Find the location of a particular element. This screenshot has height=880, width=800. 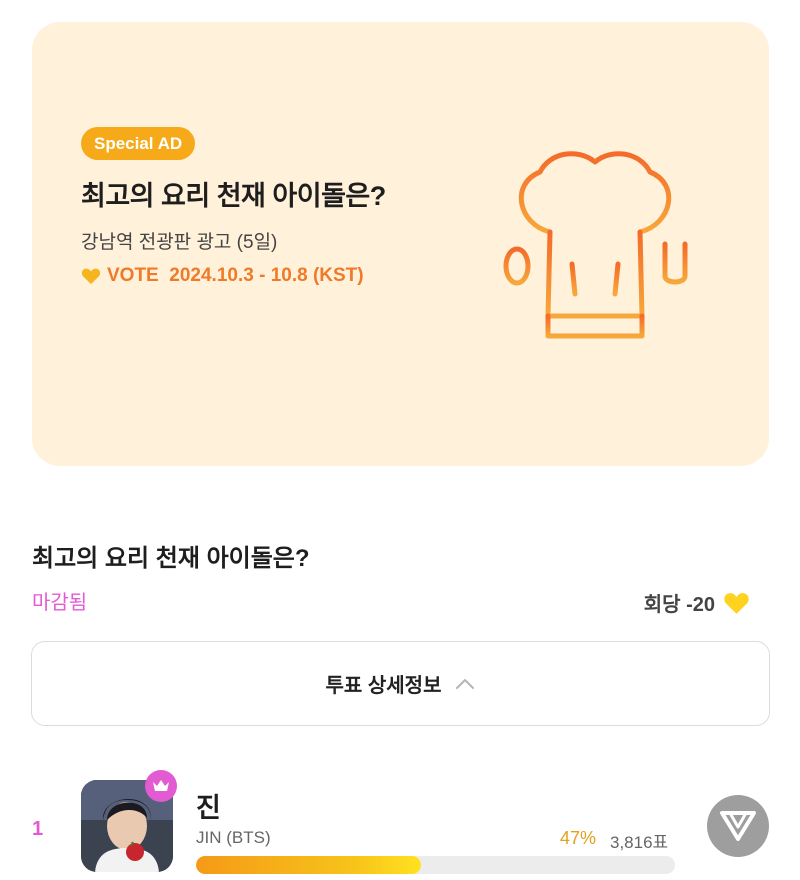

chevron-up-icon is located at coordinates (465, 683).